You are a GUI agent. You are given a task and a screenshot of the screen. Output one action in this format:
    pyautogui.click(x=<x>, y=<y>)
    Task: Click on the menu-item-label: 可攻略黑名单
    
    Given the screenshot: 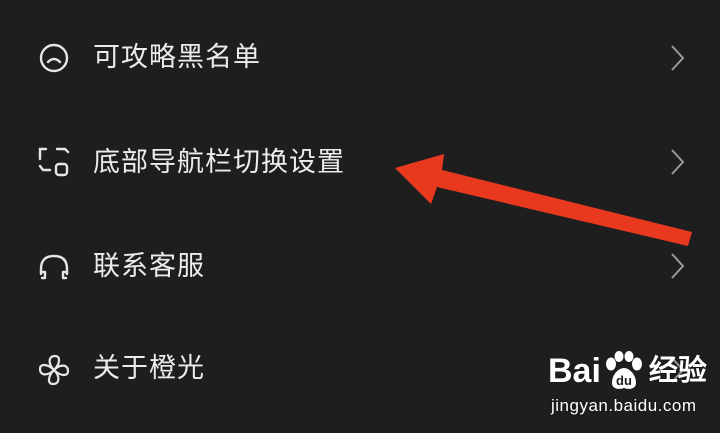 What is the action you would take?
    pyautogui.click(x=177, y=57)
    